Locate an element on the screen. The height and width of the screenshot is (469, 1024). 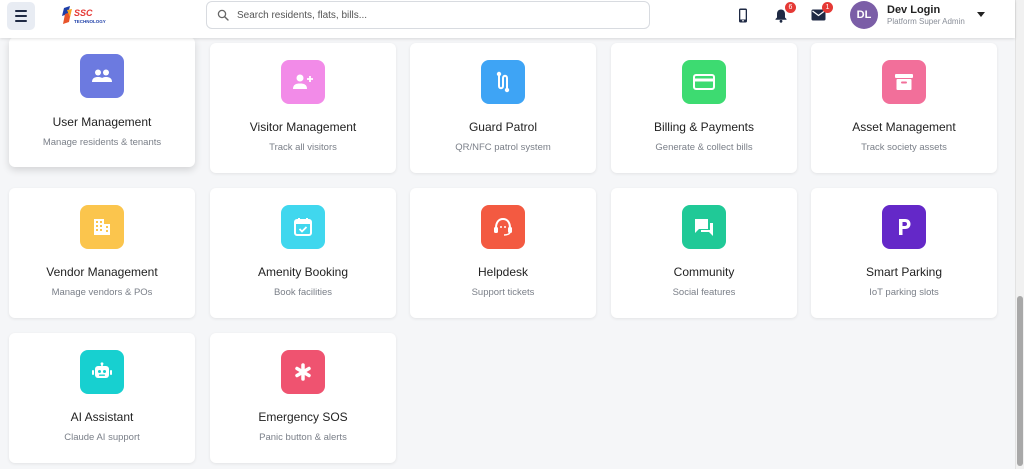
module-title: Amenity Booking is located at coordinates (303, 272).